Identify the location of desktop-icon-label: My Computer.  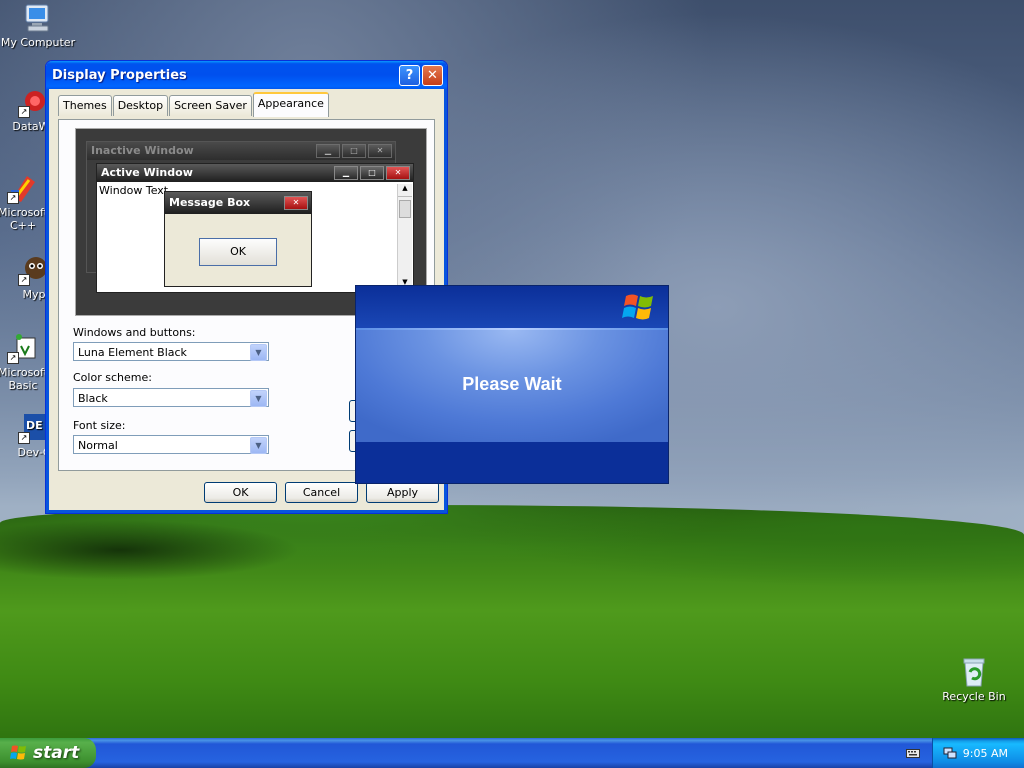
(38, 42).